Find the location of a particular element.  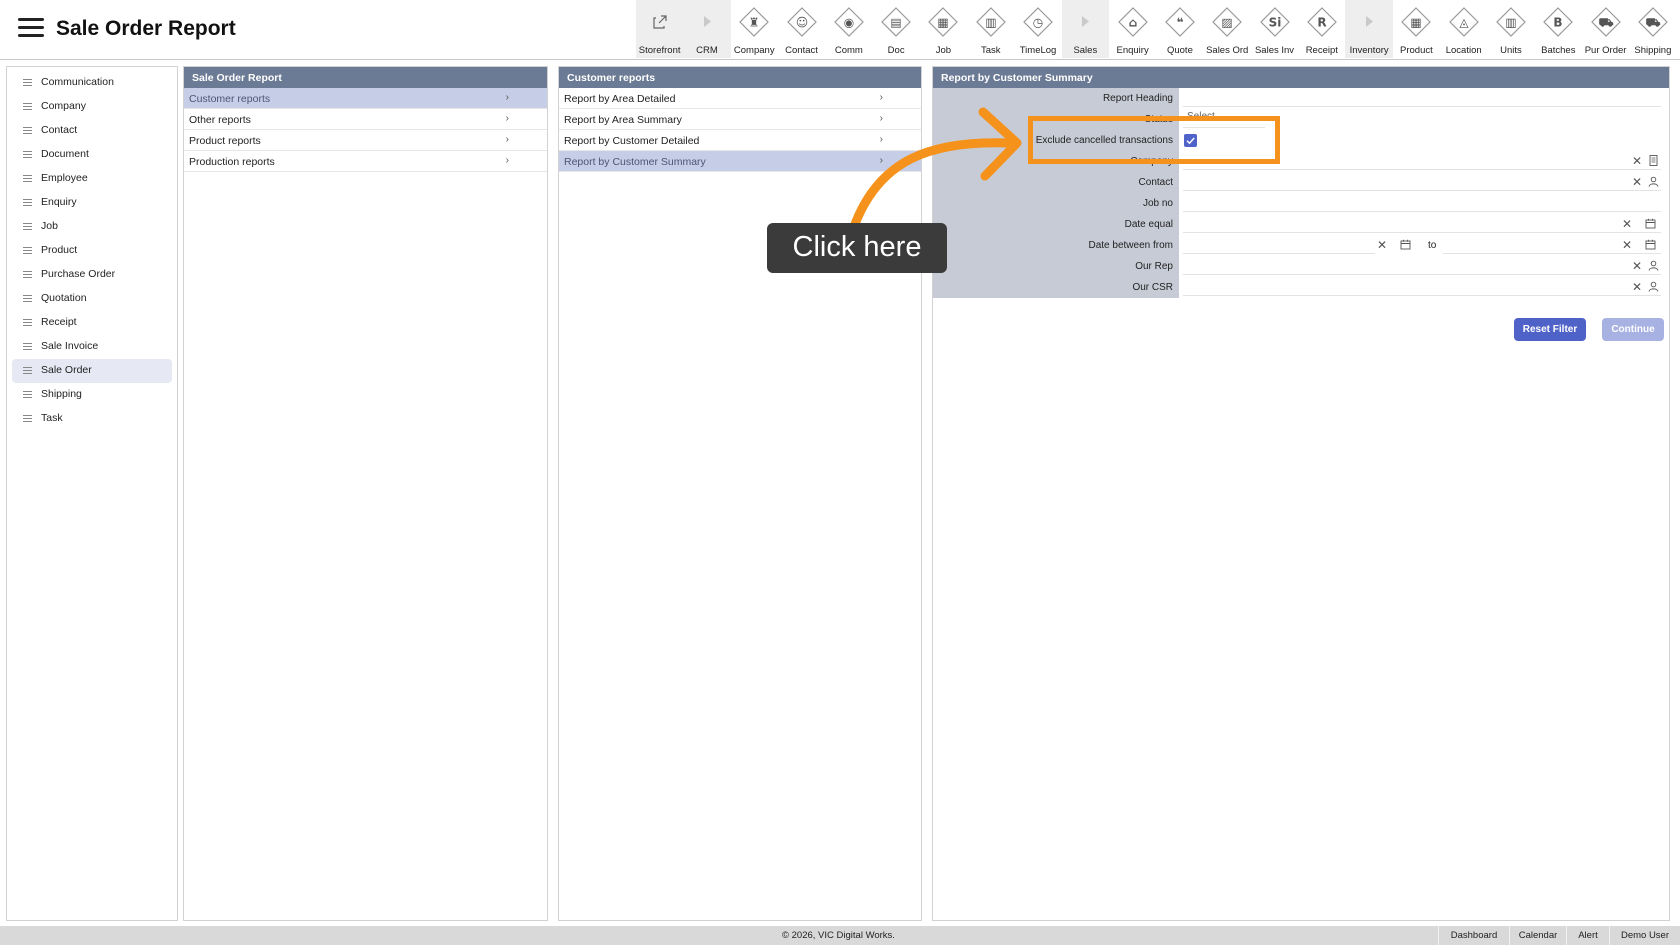

our-rep-input is located at coordinates (1422, 266).